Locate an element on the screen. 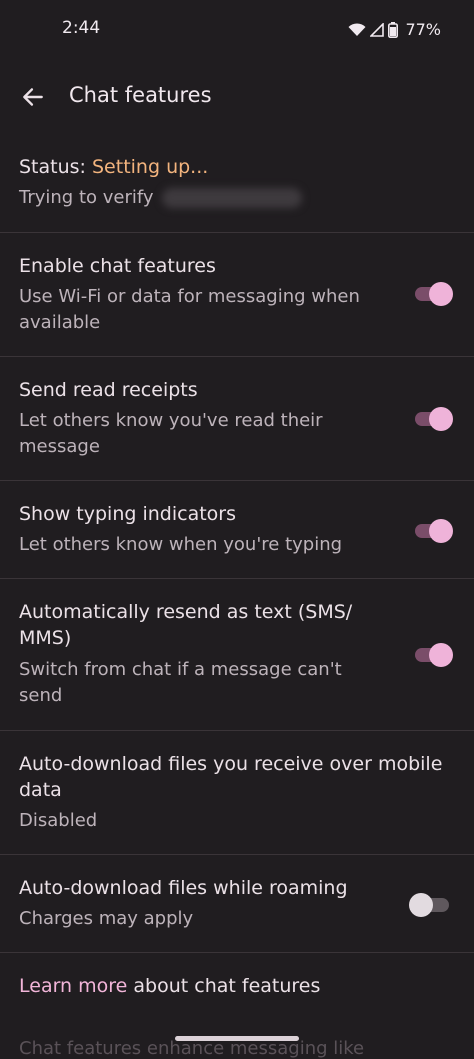  setting-subtitle-line-2: message is located at coordinates (59, 446).